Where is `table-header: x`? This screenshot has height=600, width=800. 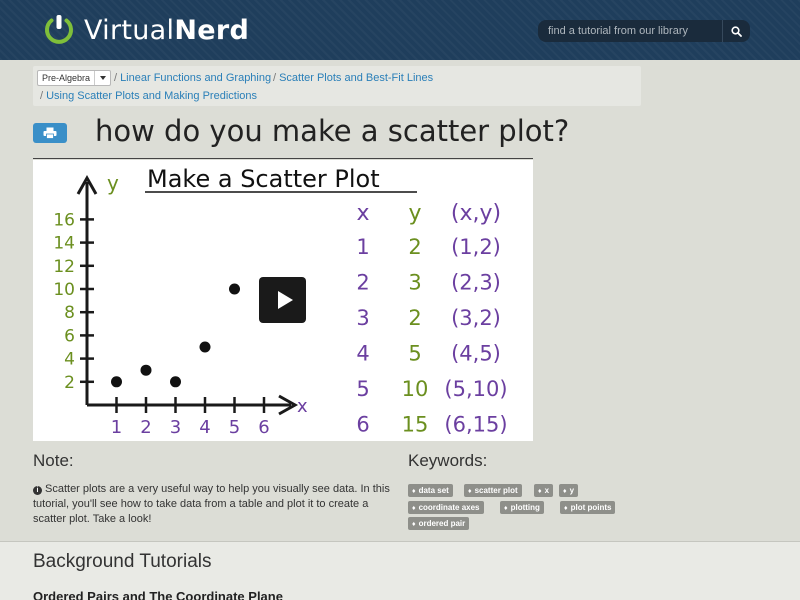
table-header: x is located at coordinates (362, 213).